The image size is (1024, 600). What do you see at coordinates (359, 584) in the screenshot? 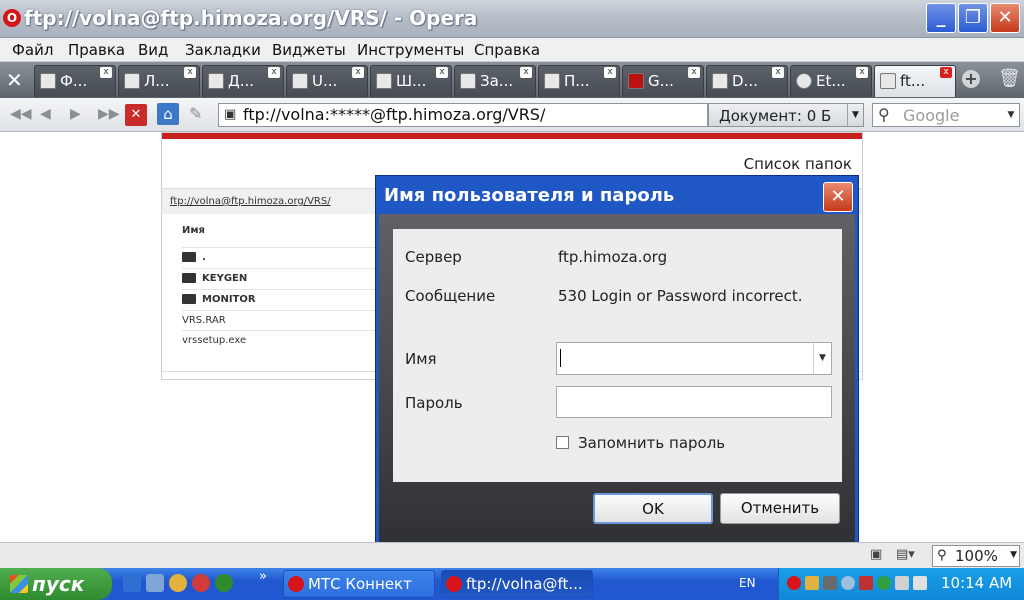
I see `taskbar-item-mts: МТС Коннект` at bounding box center [359, 584].